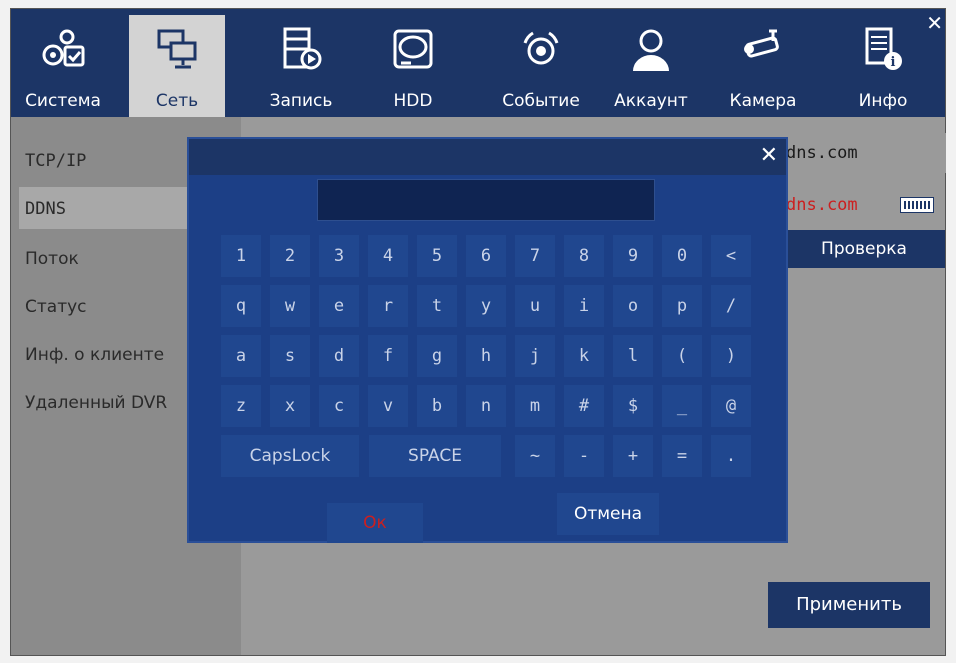 Image resolution: width=956 pixels, height=663 pixels. What do you see at coordinates (94, 355) in the screenshot?
I see `nav-item-client-info: Инф. о клиенте` at bounding box center [94, 355].